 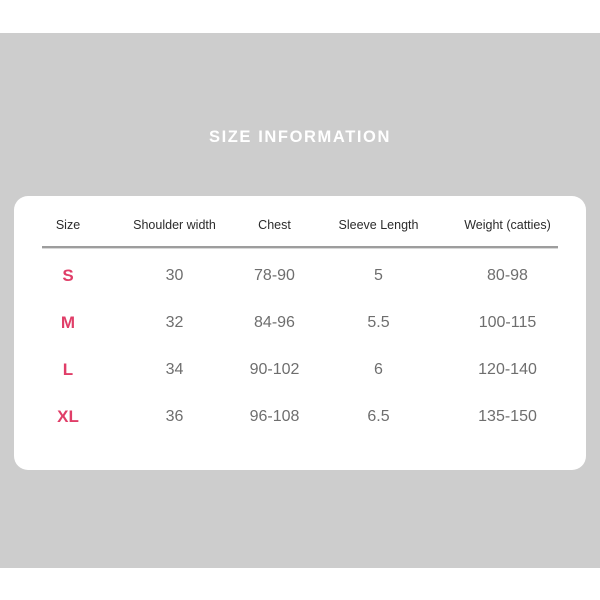 I want to click on cell-shoulder-width: 34, so click(x=174, y=369).